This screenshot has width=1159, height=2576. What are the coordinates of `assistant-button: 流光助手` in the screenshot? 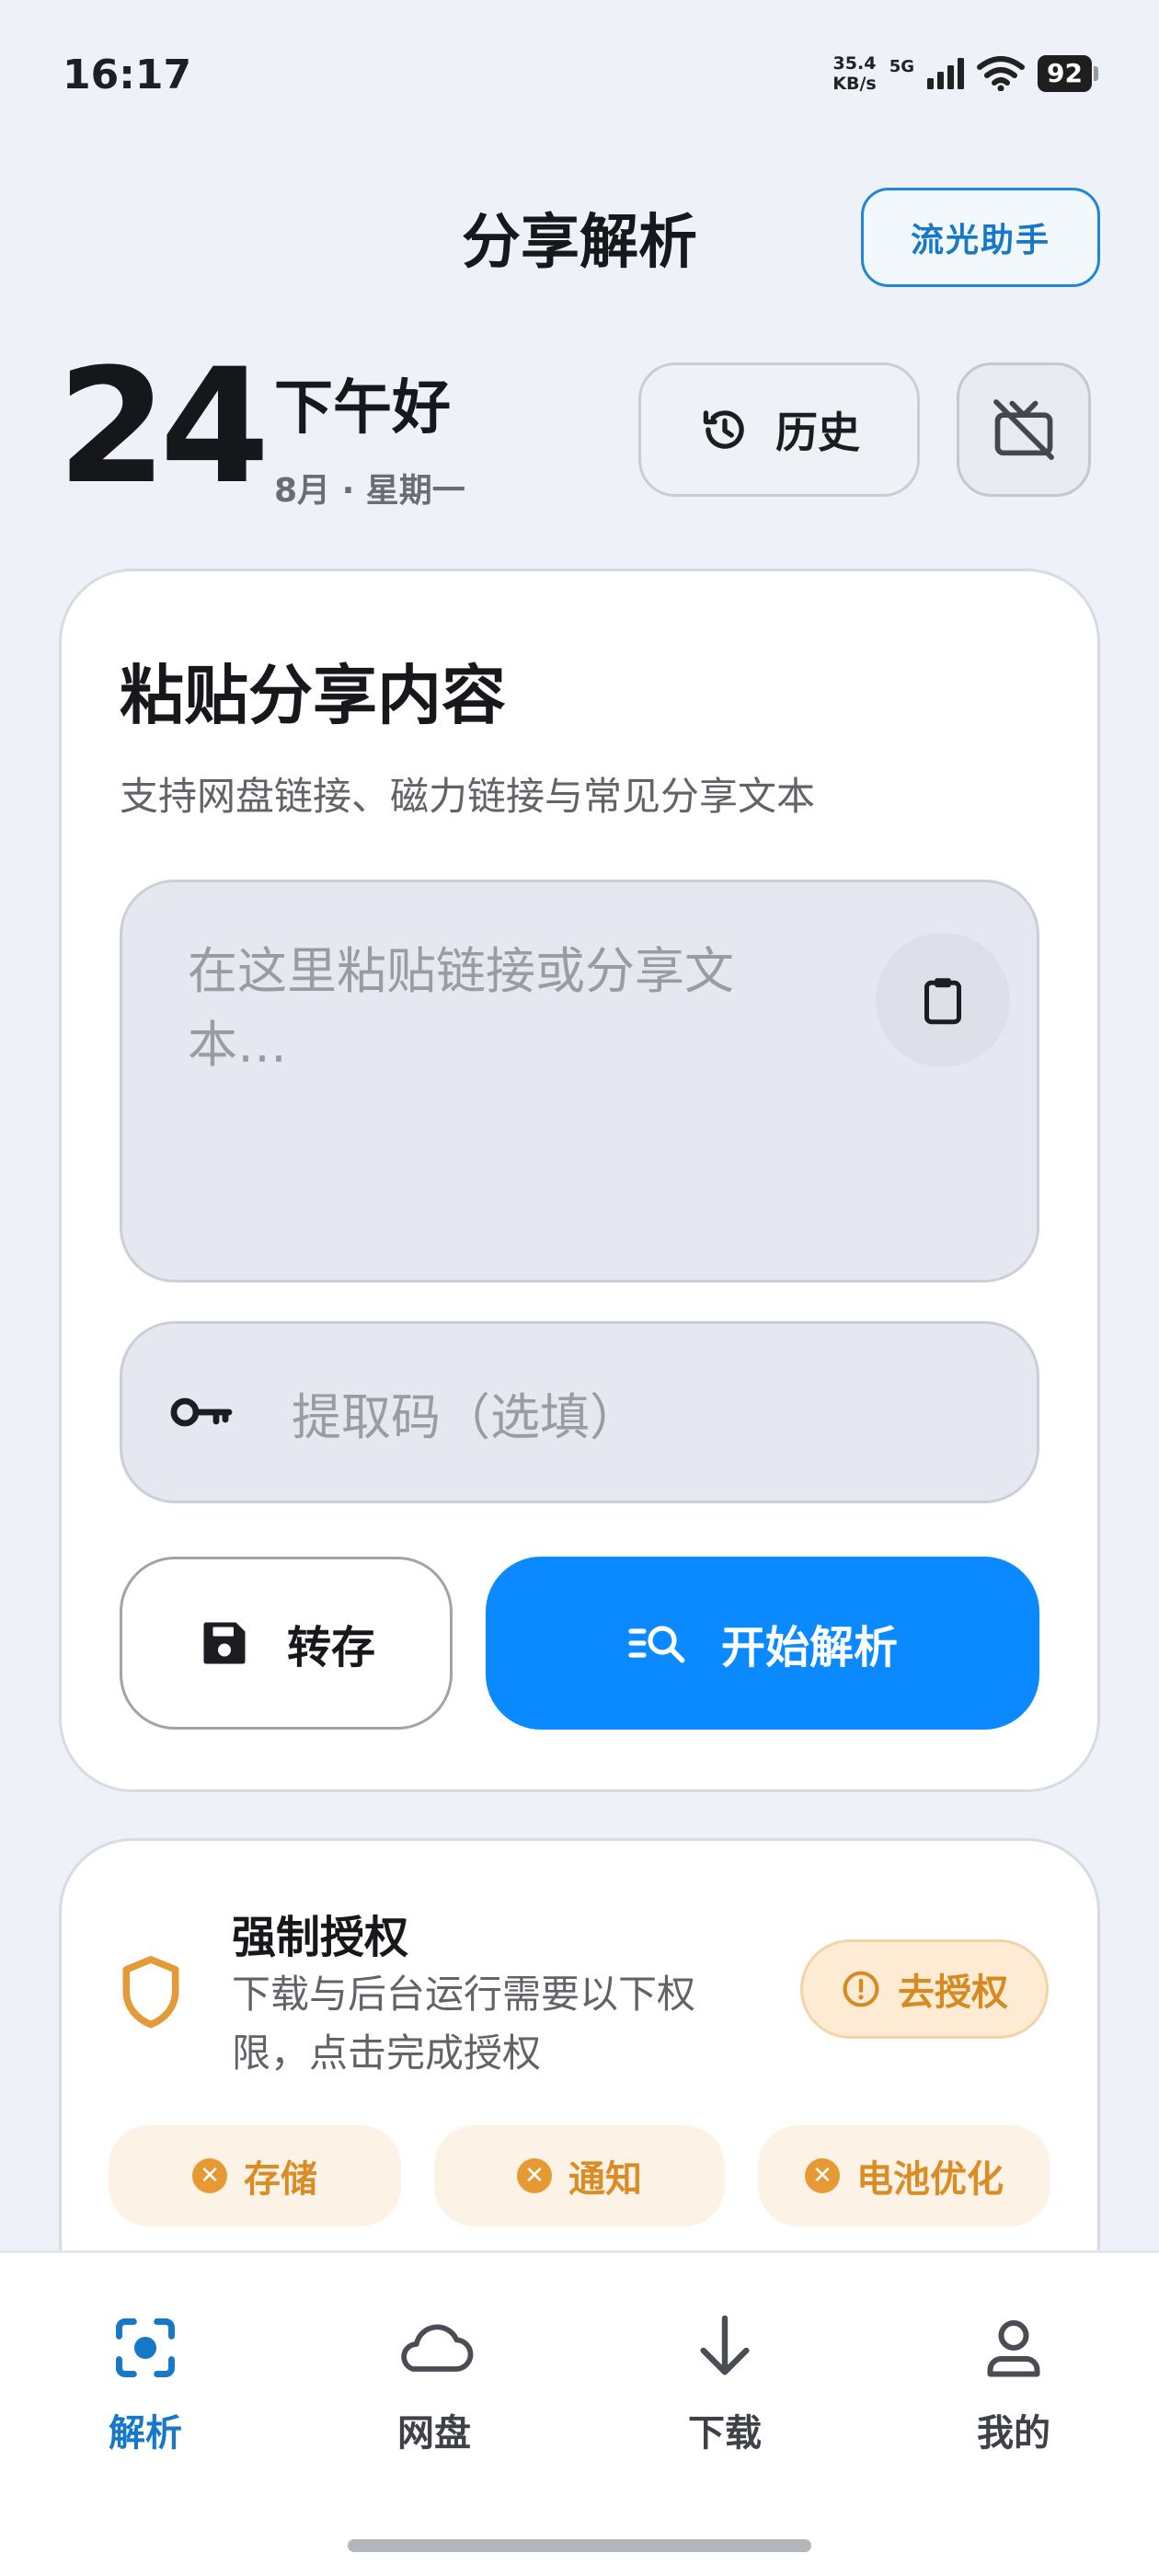 It's located at (980, 237).